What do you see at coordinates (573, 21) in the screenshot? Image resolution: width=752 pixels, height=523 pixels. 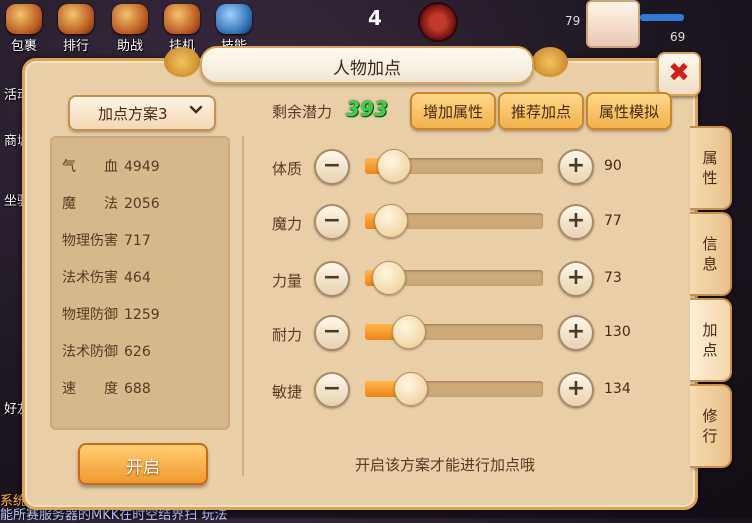 I see `party-value-1: 79` at bounding box center [573, 21].